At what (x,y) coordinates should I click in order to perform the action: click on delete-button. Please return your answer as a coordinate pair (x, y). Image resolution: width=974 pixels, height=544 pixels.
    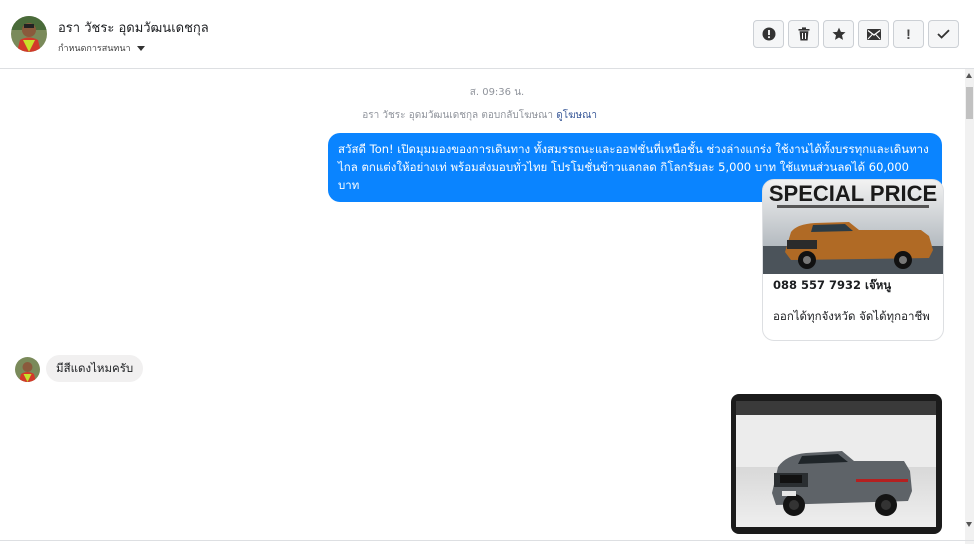
    Looking at the image, I should click on (803, 34).